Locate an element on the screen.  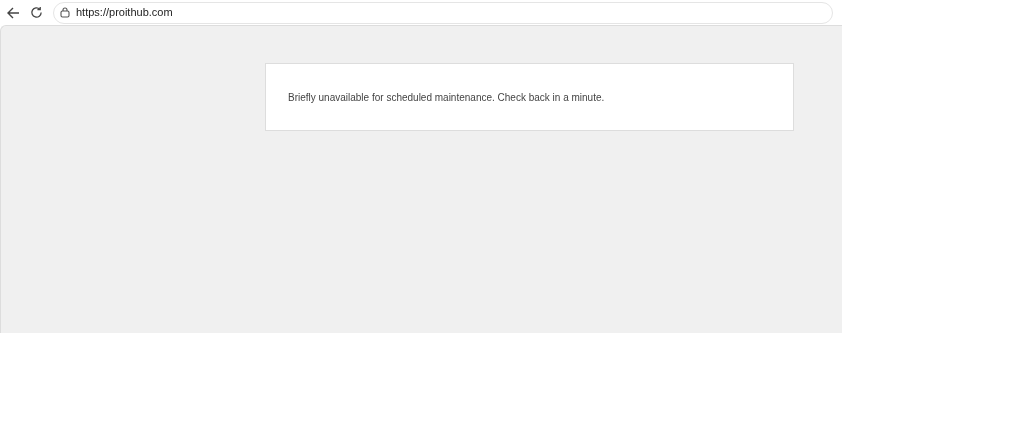
reload-icon is located at coordinates (36, 12).